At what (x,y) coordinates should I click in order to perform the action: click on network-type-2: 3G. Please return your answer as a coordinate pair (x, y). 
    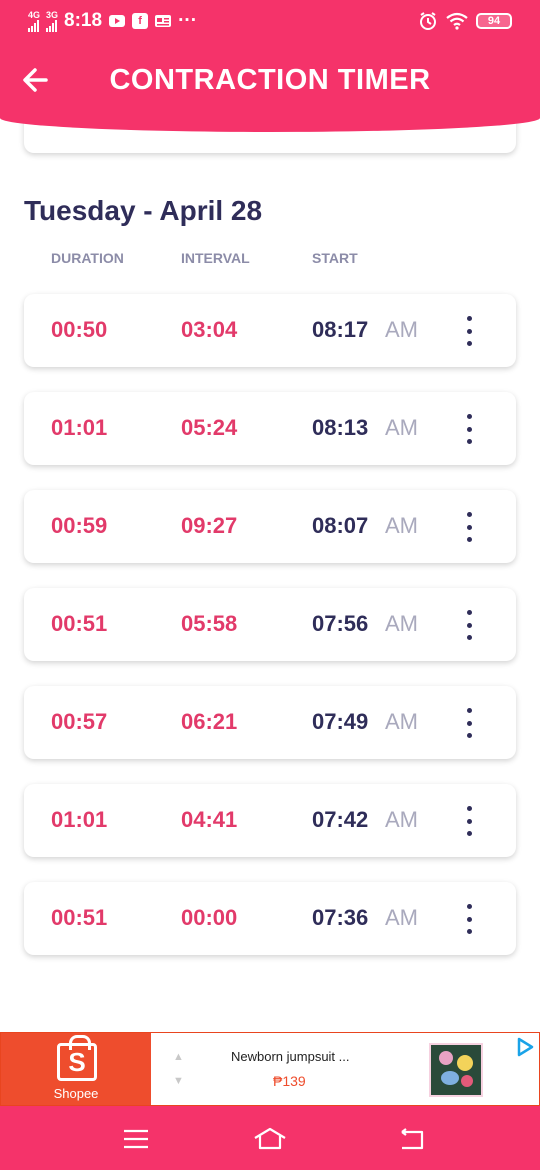
    Looking at the image, I should click on (52, 14).